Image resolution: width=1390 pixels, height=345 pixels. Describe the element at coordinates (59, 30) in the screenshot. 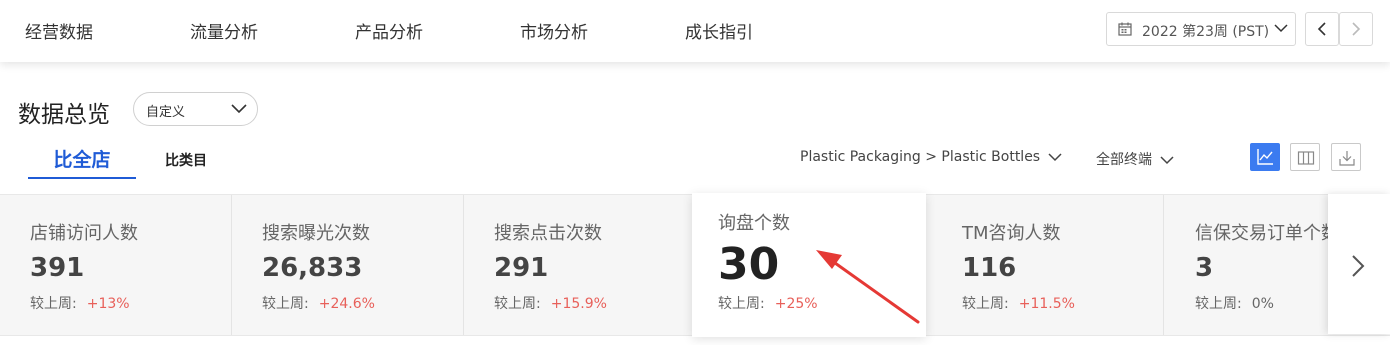

I see `nav-item-business-data: 经营数据` at that location.